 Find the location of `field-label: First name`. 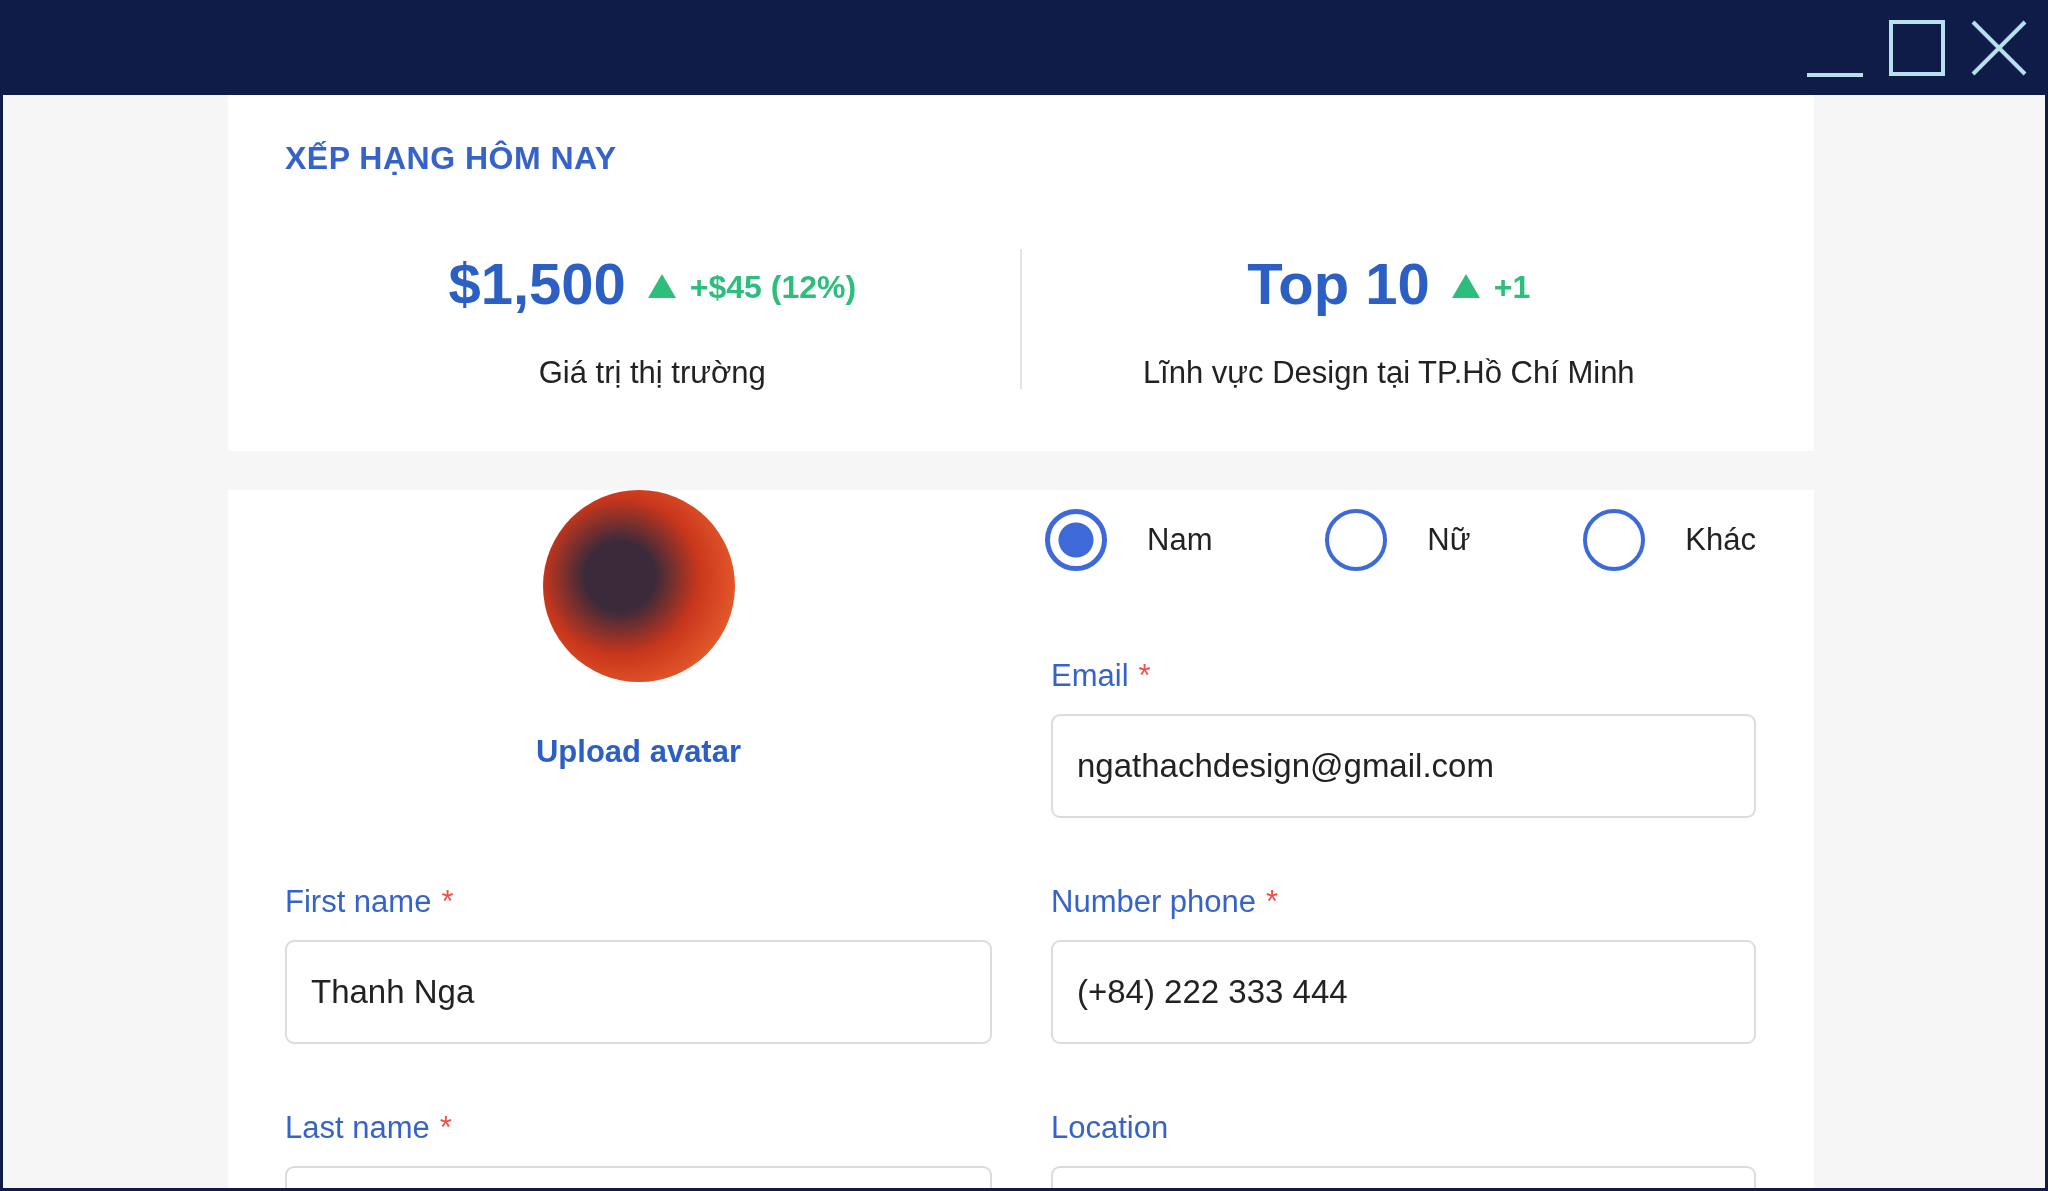

field-label: First name is located at coordinates (358, 902).